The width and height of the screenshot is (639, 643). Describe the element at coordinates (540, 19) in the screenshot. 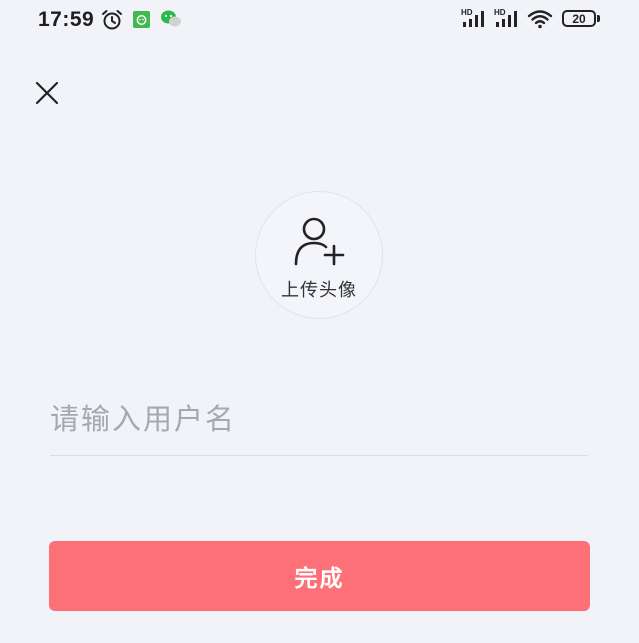

I see `wifi-icon` at that location.